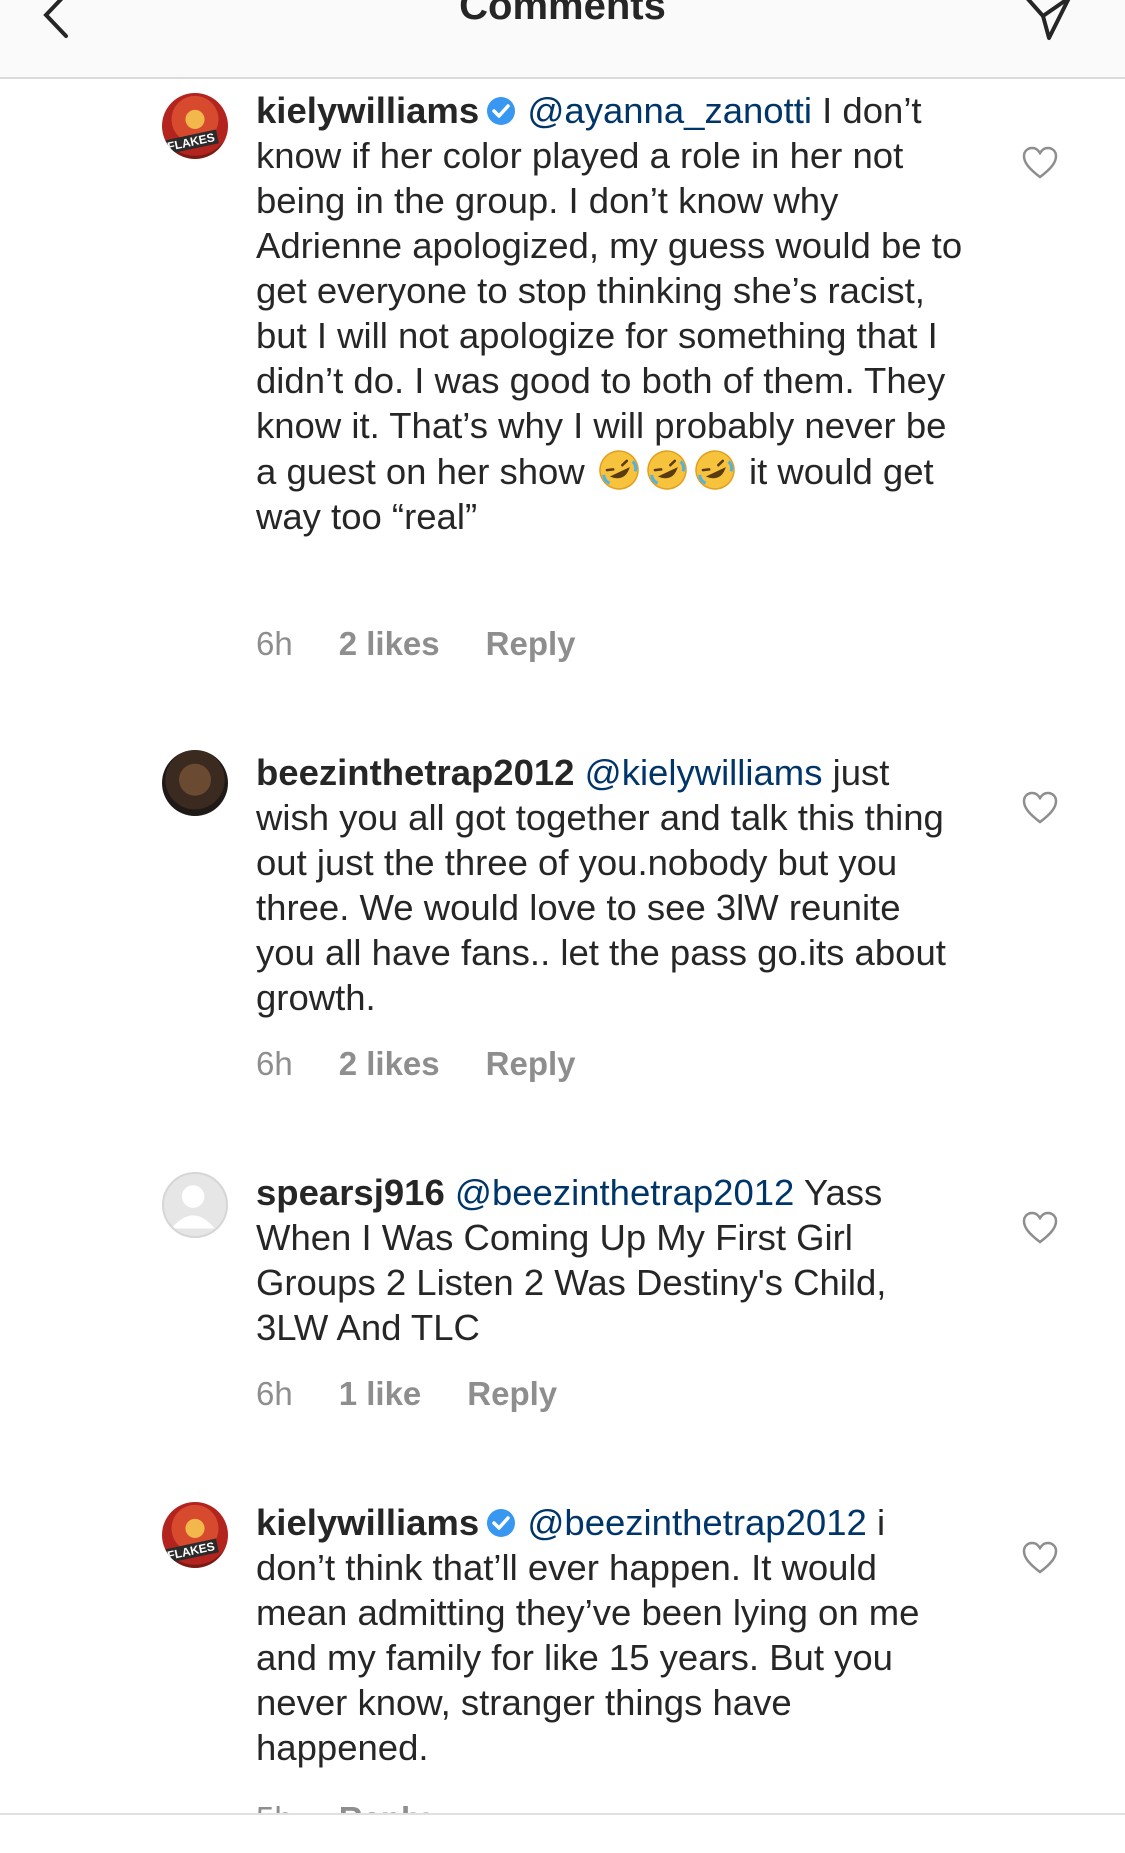  Describe the element at coordinates (415, 772) in the screenshot. I see `comment-username: beezinthetrap2012` at that location.